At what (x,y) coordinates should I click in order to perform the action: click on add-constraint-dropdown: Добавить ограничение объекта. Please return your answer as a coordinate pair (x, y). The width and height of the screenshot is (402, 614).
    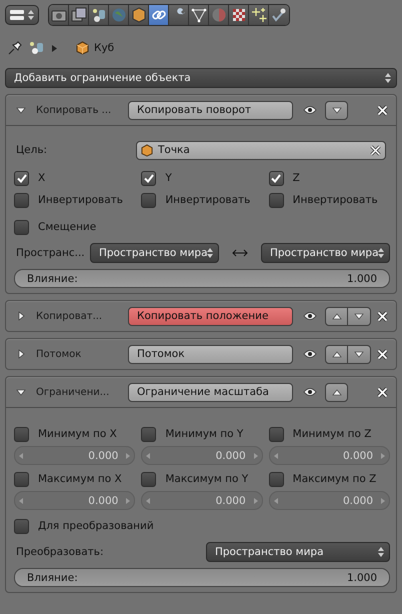
    Looking at the image, I should click on (201, 78).